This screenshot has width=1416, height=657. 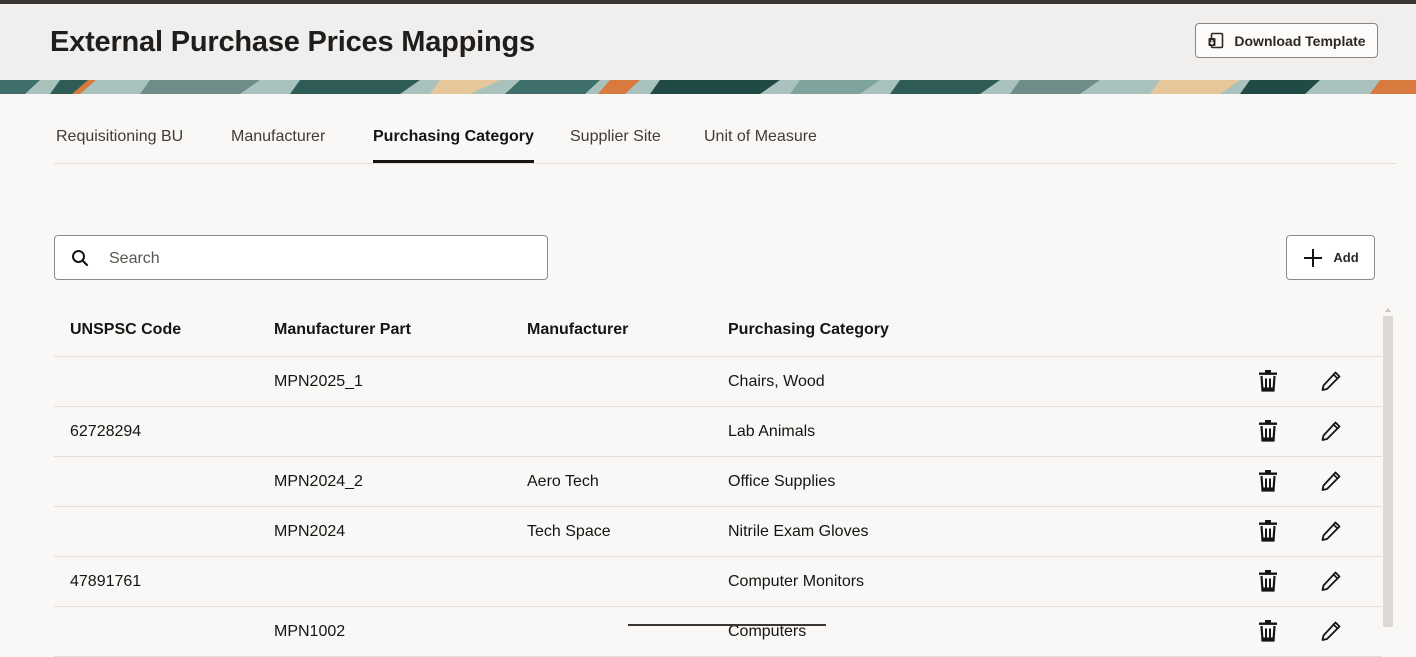 I want to click on search-icon, so click(x=80, y=258).